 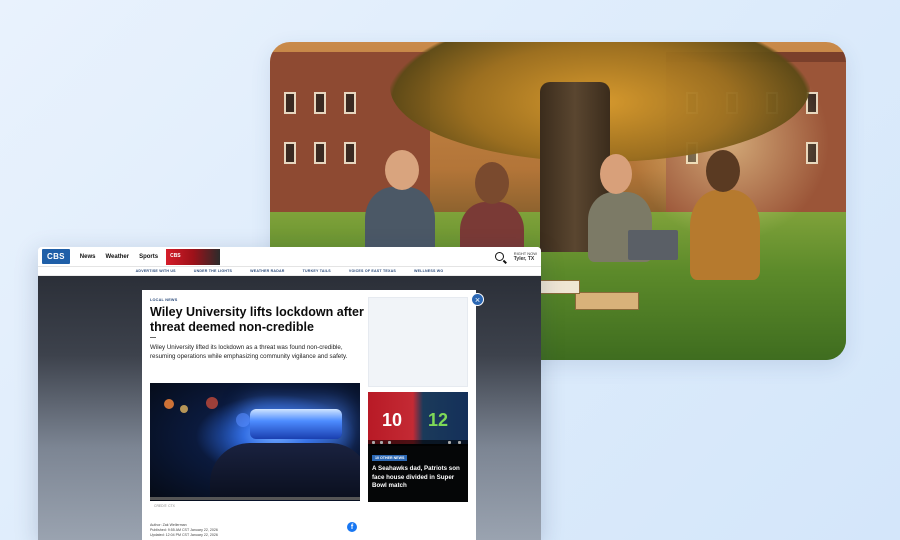 I want to click on promo-banner: CBS, so click(x=193, y=256).